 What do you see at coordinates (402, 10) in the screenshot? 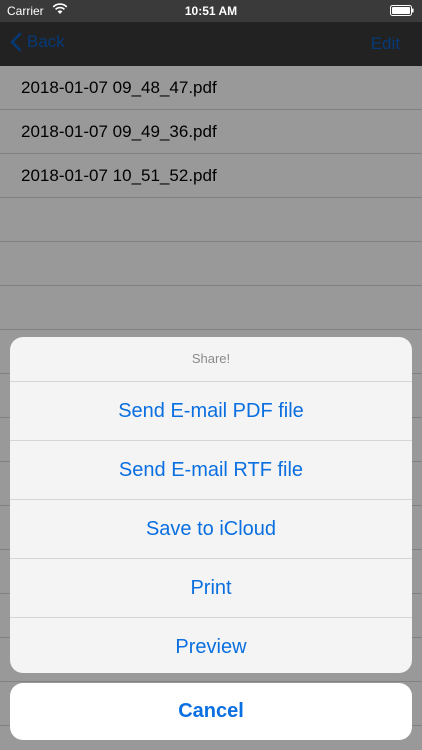
I see `battery-icon` at bounding box center [402, 10].